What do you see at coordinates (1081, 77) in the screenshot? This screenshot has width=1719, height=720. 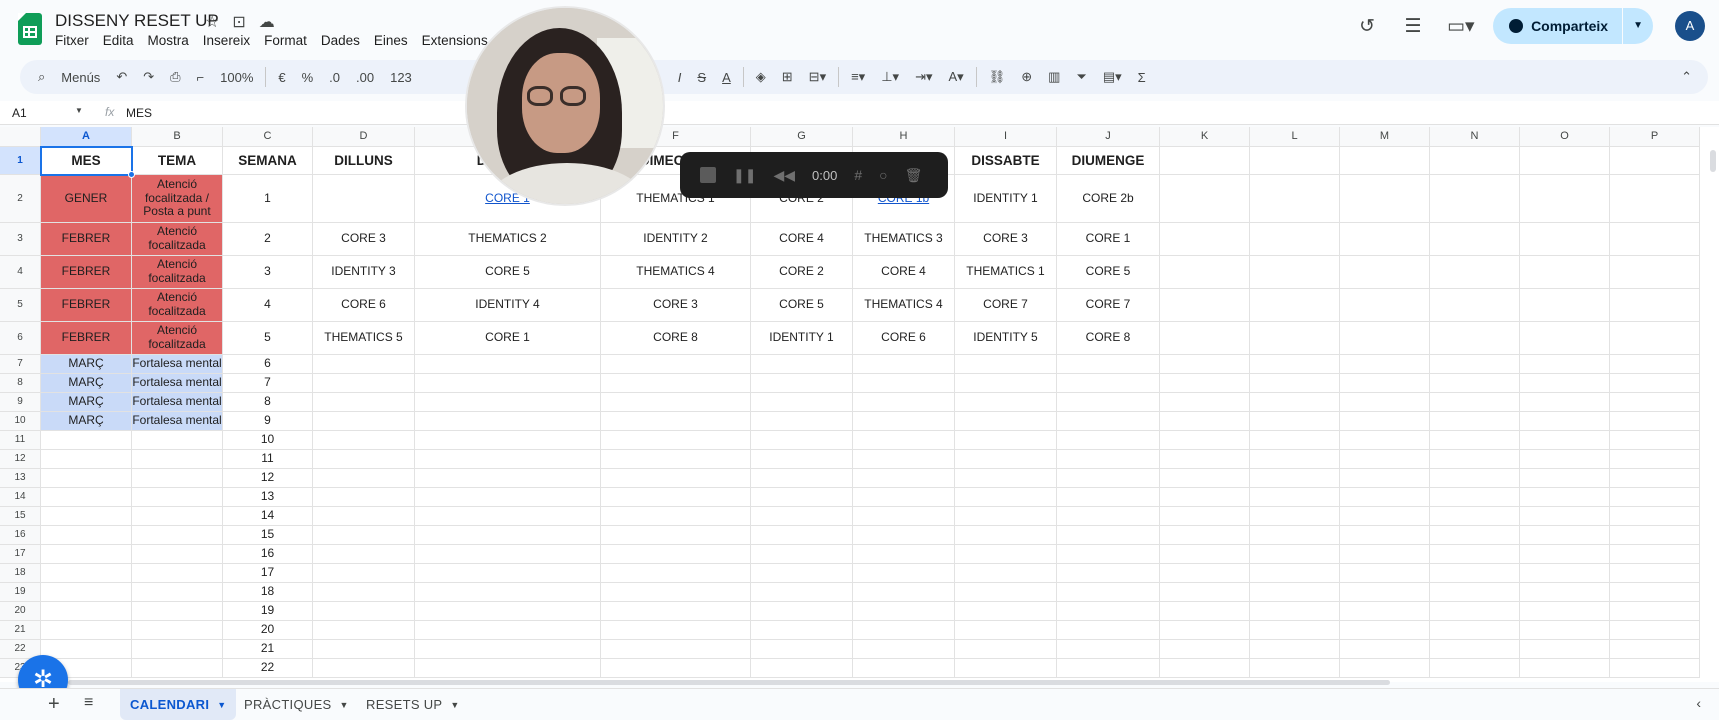 I see `filter-icon: ⏷` at bounding box center [1081, 77].